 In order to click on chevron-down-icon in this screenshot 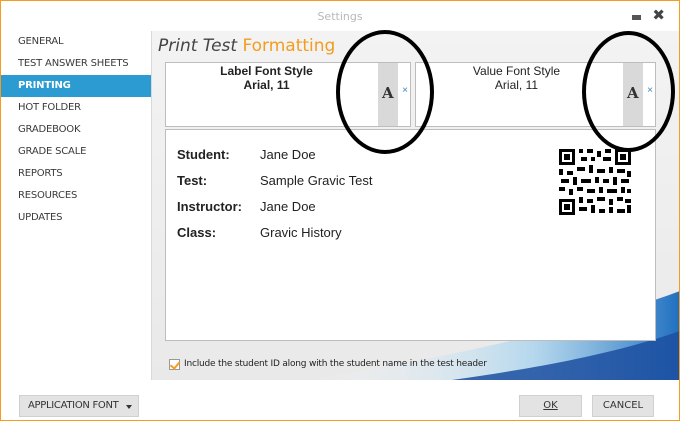, I will do `click(129, 407)`.